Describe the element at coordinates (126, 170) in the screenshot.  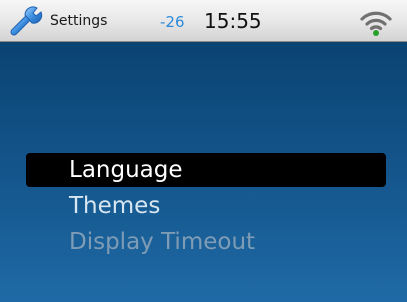
I see `menu-item-label: Language` at that location.